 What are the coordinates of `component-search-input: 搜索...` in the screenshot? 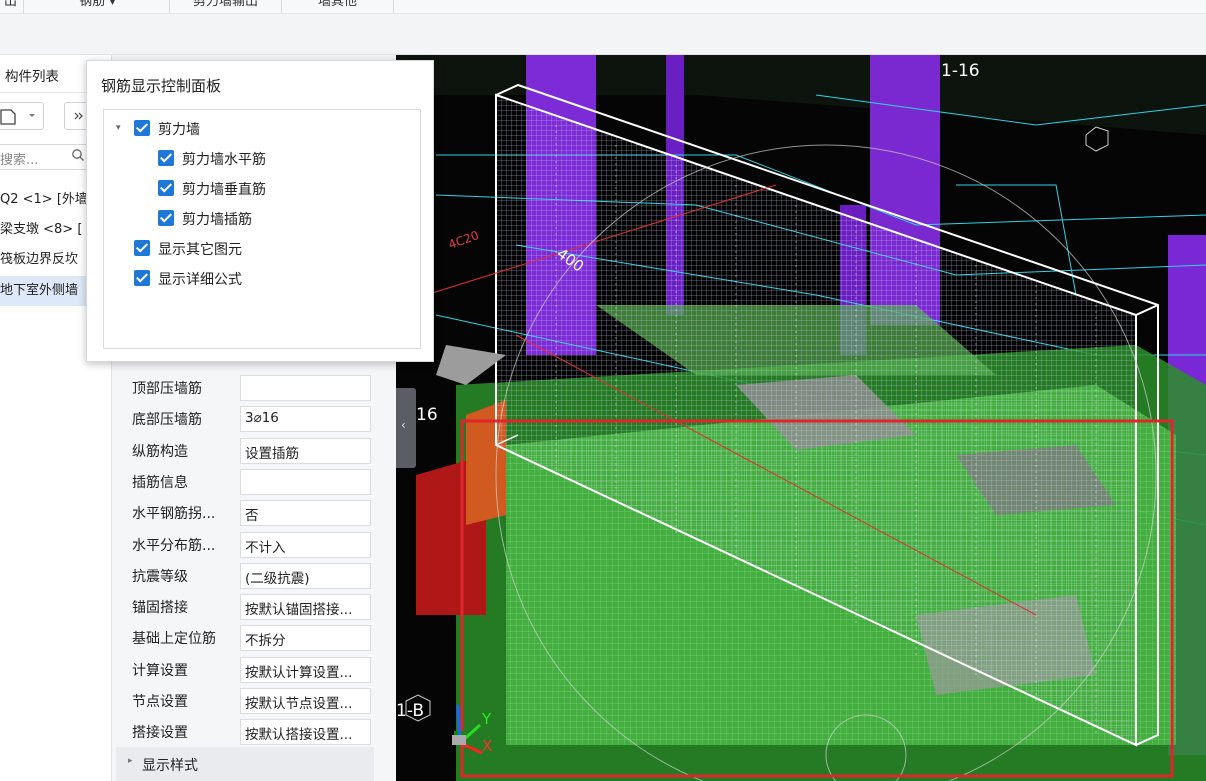 It's located at (45, 157).